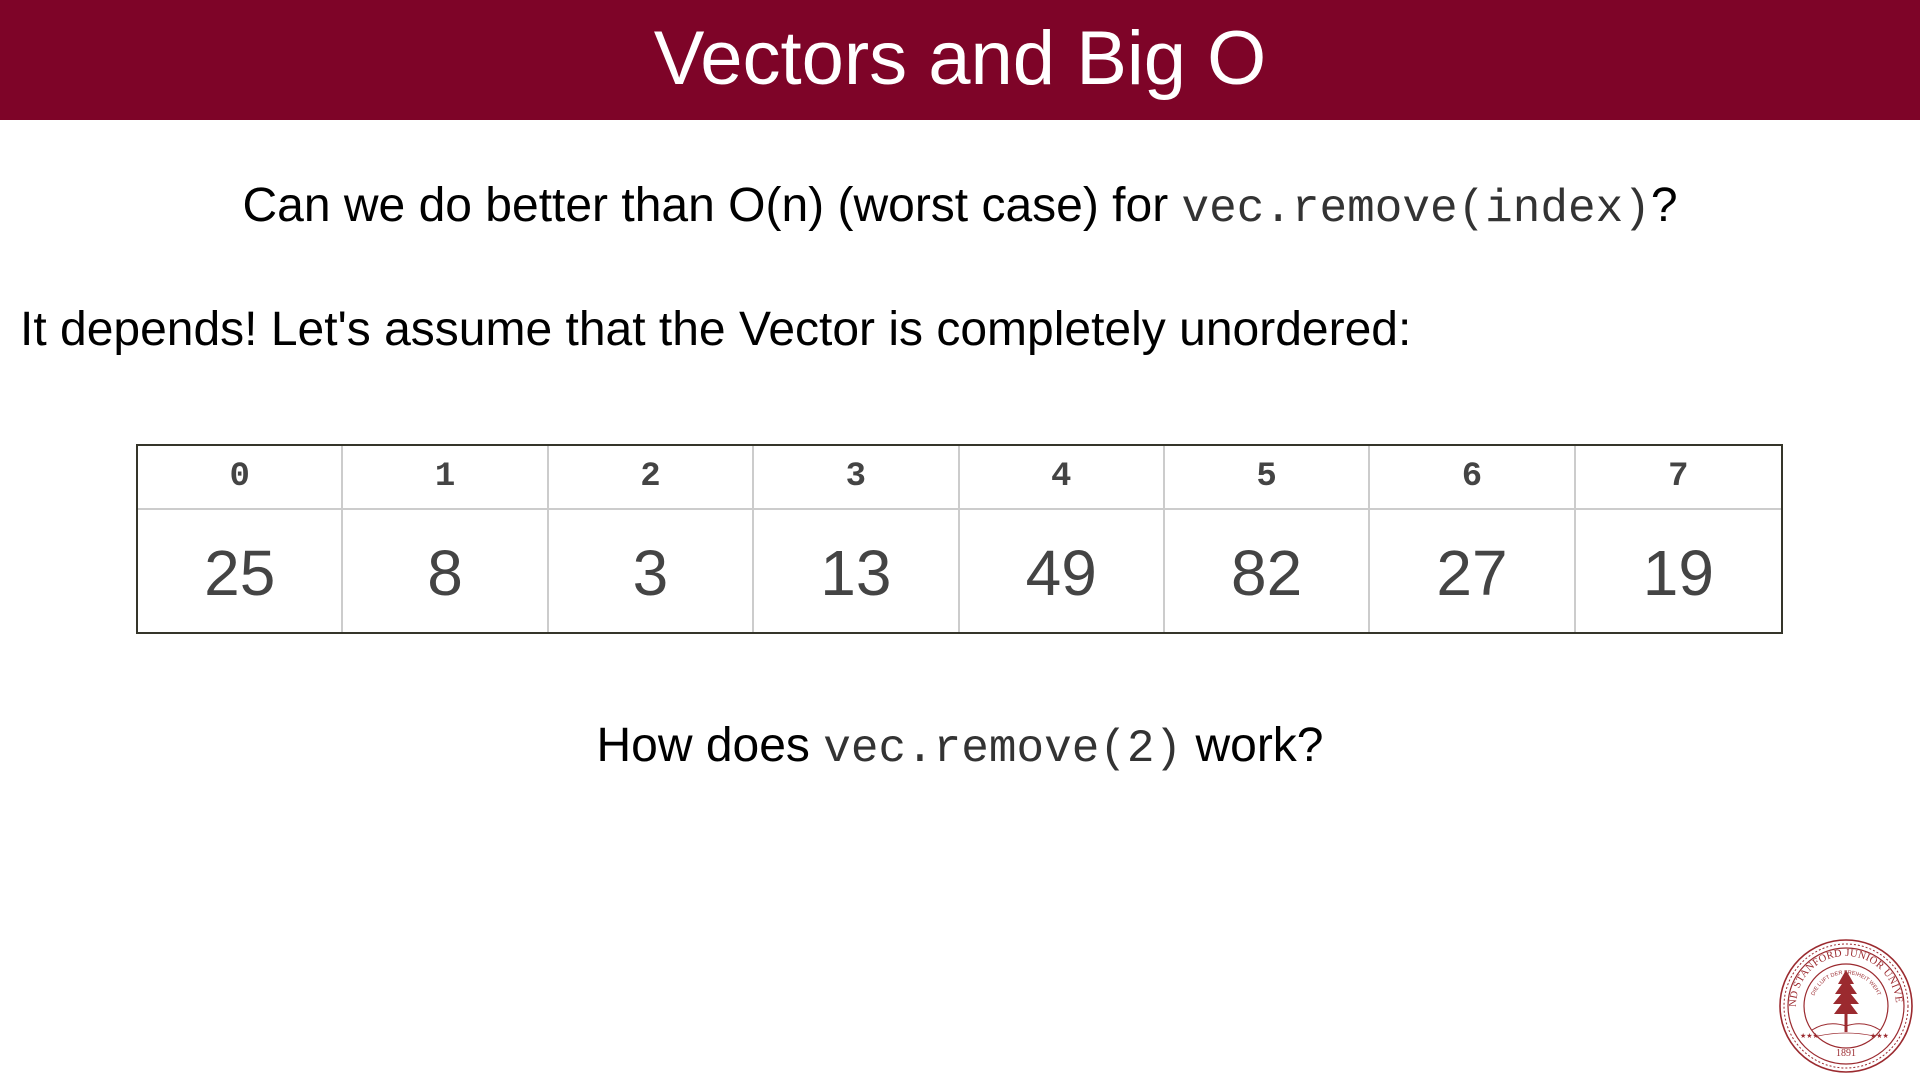  I want to click on index-cell: 3, so click(857, 478).